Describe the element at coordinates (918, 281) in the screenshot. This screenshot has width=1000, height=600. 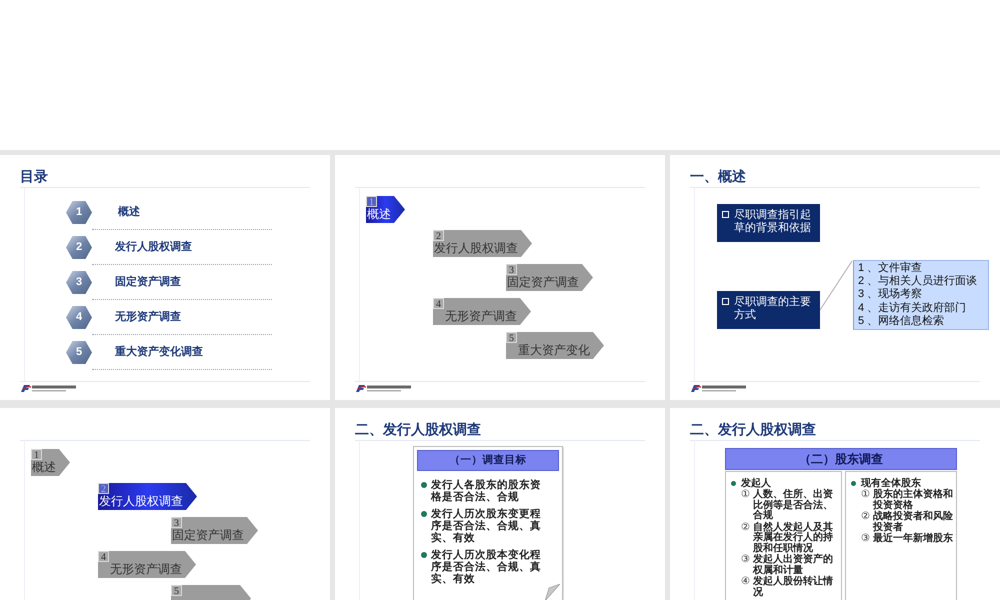
I see `method-item: 2 、与相关人员进行面谈` at that location.